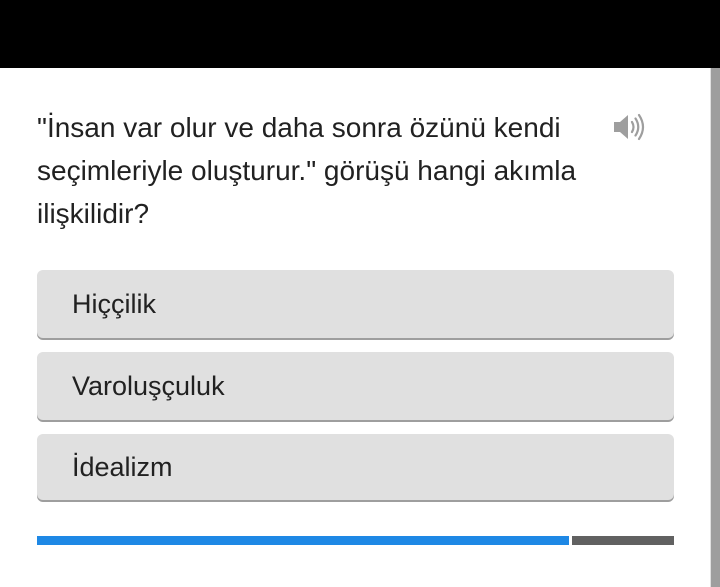 The height and width of the screenshot is (587, 720). I want to click on option-varoluscu-button: Varoluşçuluk, so click(355, 386).